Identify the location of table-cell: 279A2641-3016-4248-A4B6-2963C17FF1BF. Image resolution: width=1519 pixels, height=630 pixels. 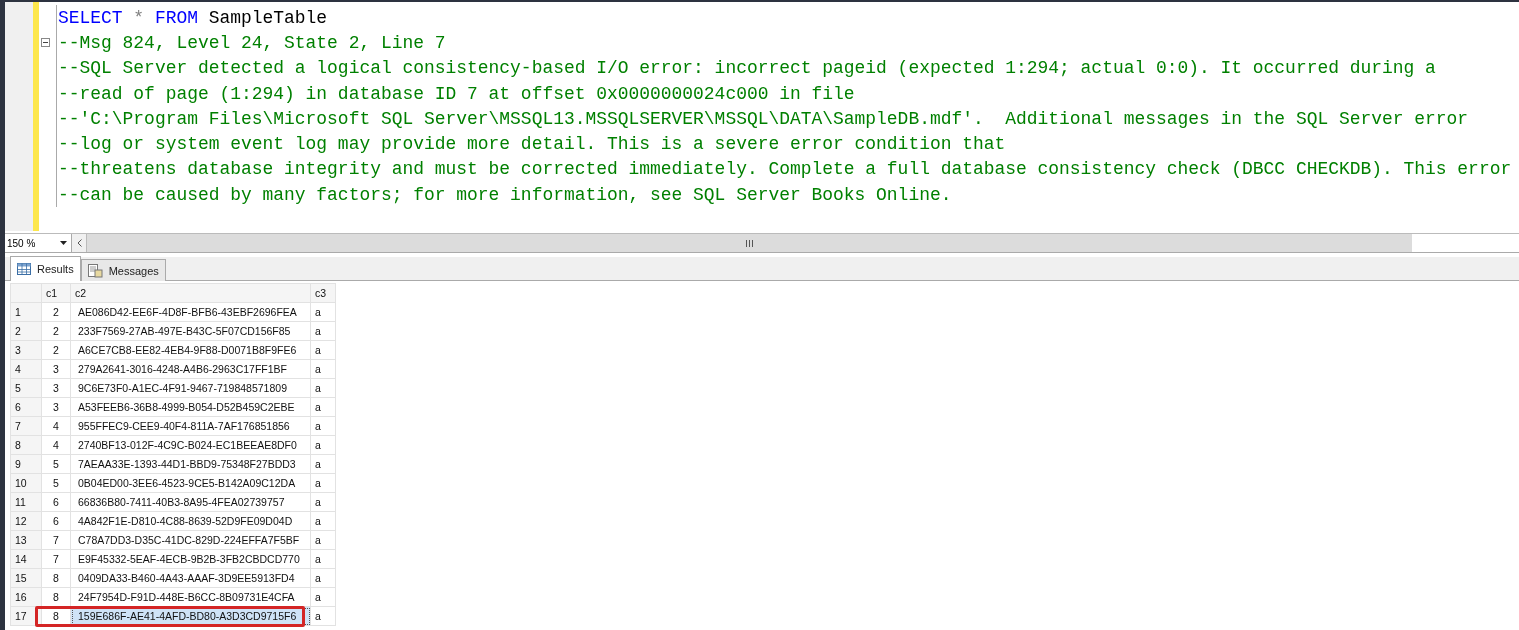
(190, 369).